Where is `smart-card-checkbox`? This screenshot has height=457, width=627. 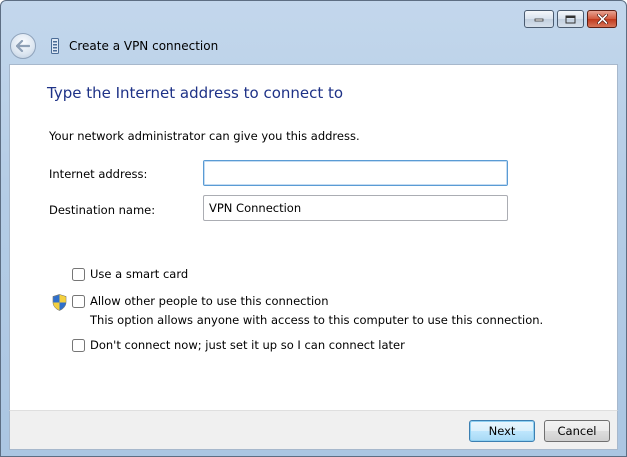
smart-card-checkbox is located at coordinates (78, 274).